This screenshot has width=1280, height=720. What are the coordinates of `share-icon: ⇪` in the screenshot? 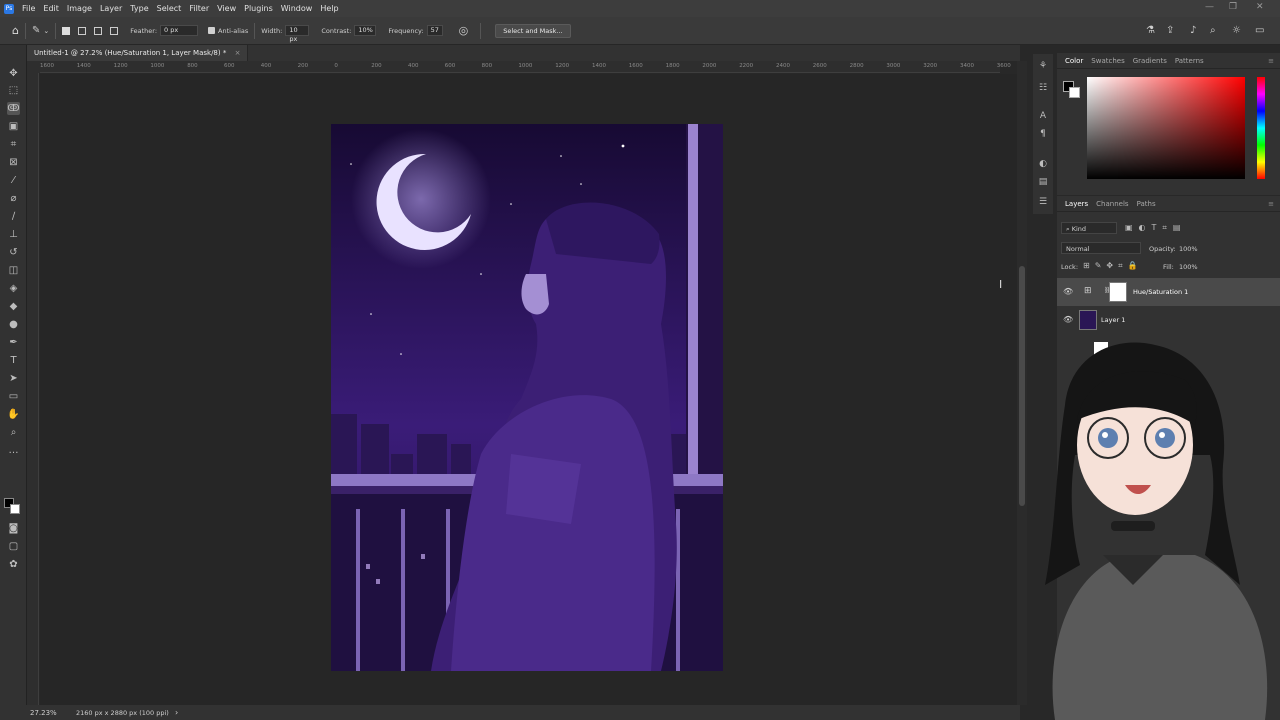 It's located at (1170, 30).